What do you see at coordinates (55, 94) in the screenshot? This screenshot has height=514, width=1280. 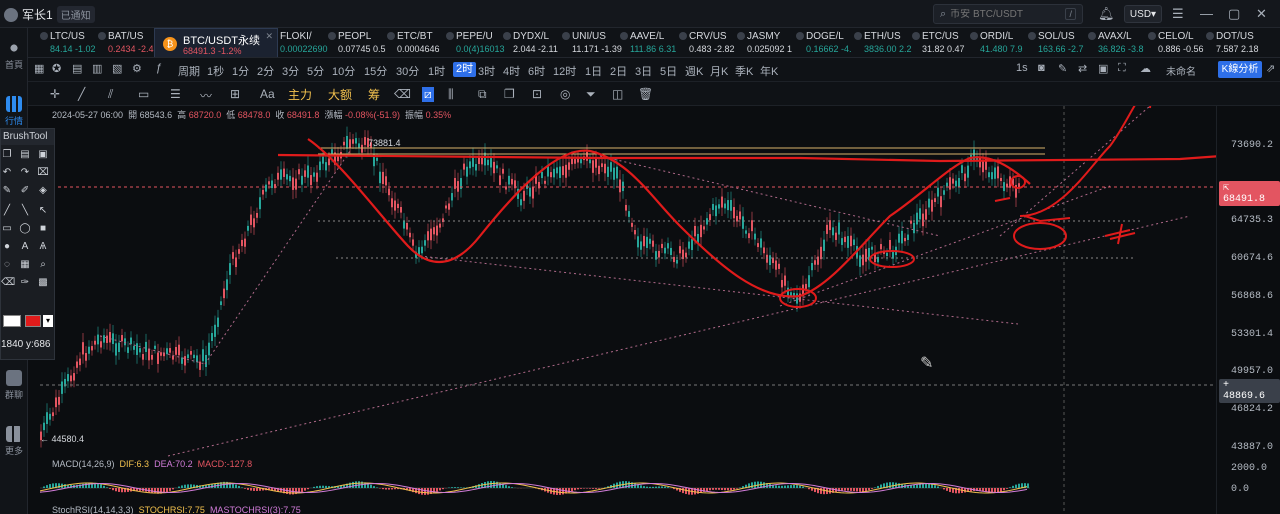 I see `crosshair-icon: ✛` at bounding box center [55, 94].